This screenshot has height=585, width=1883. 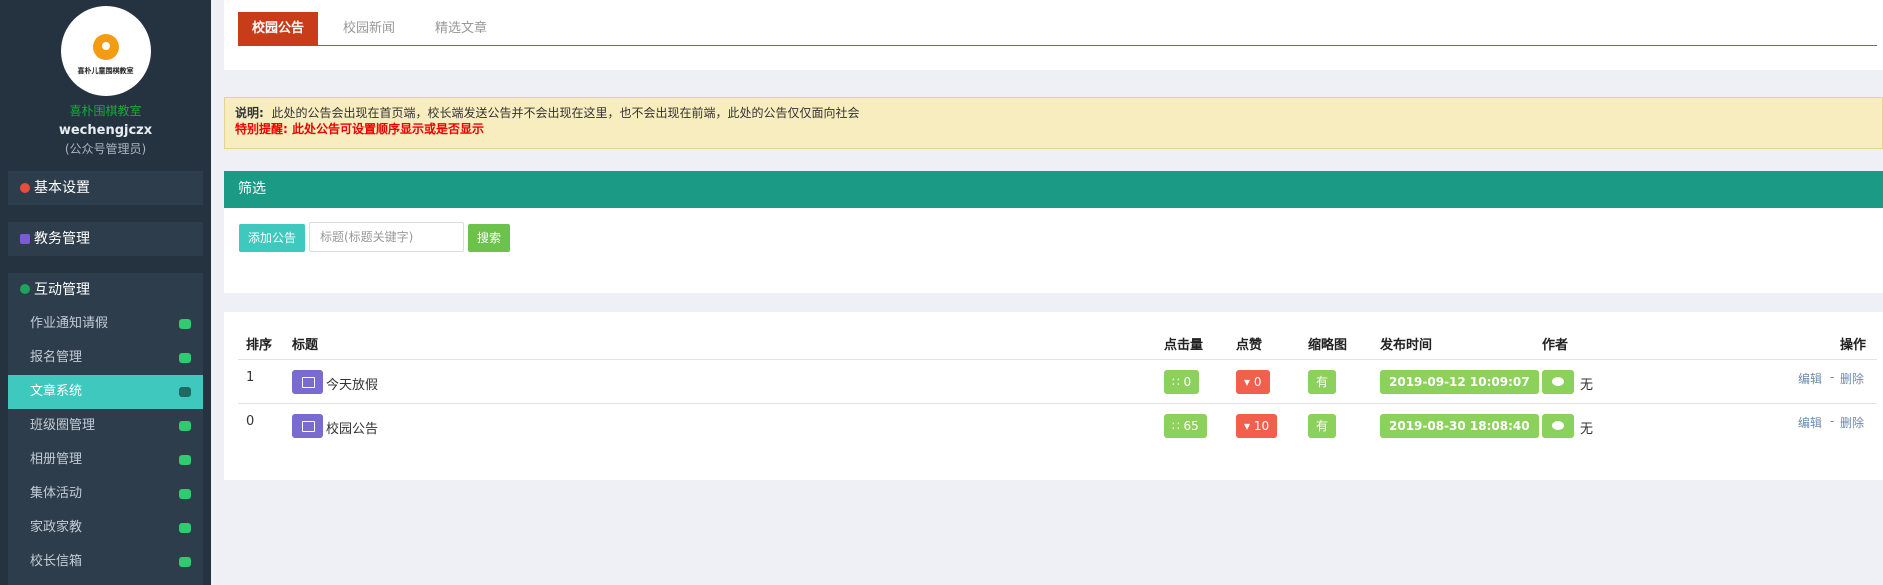 I want to click on monitor-icon, so click(x=185, y=392).